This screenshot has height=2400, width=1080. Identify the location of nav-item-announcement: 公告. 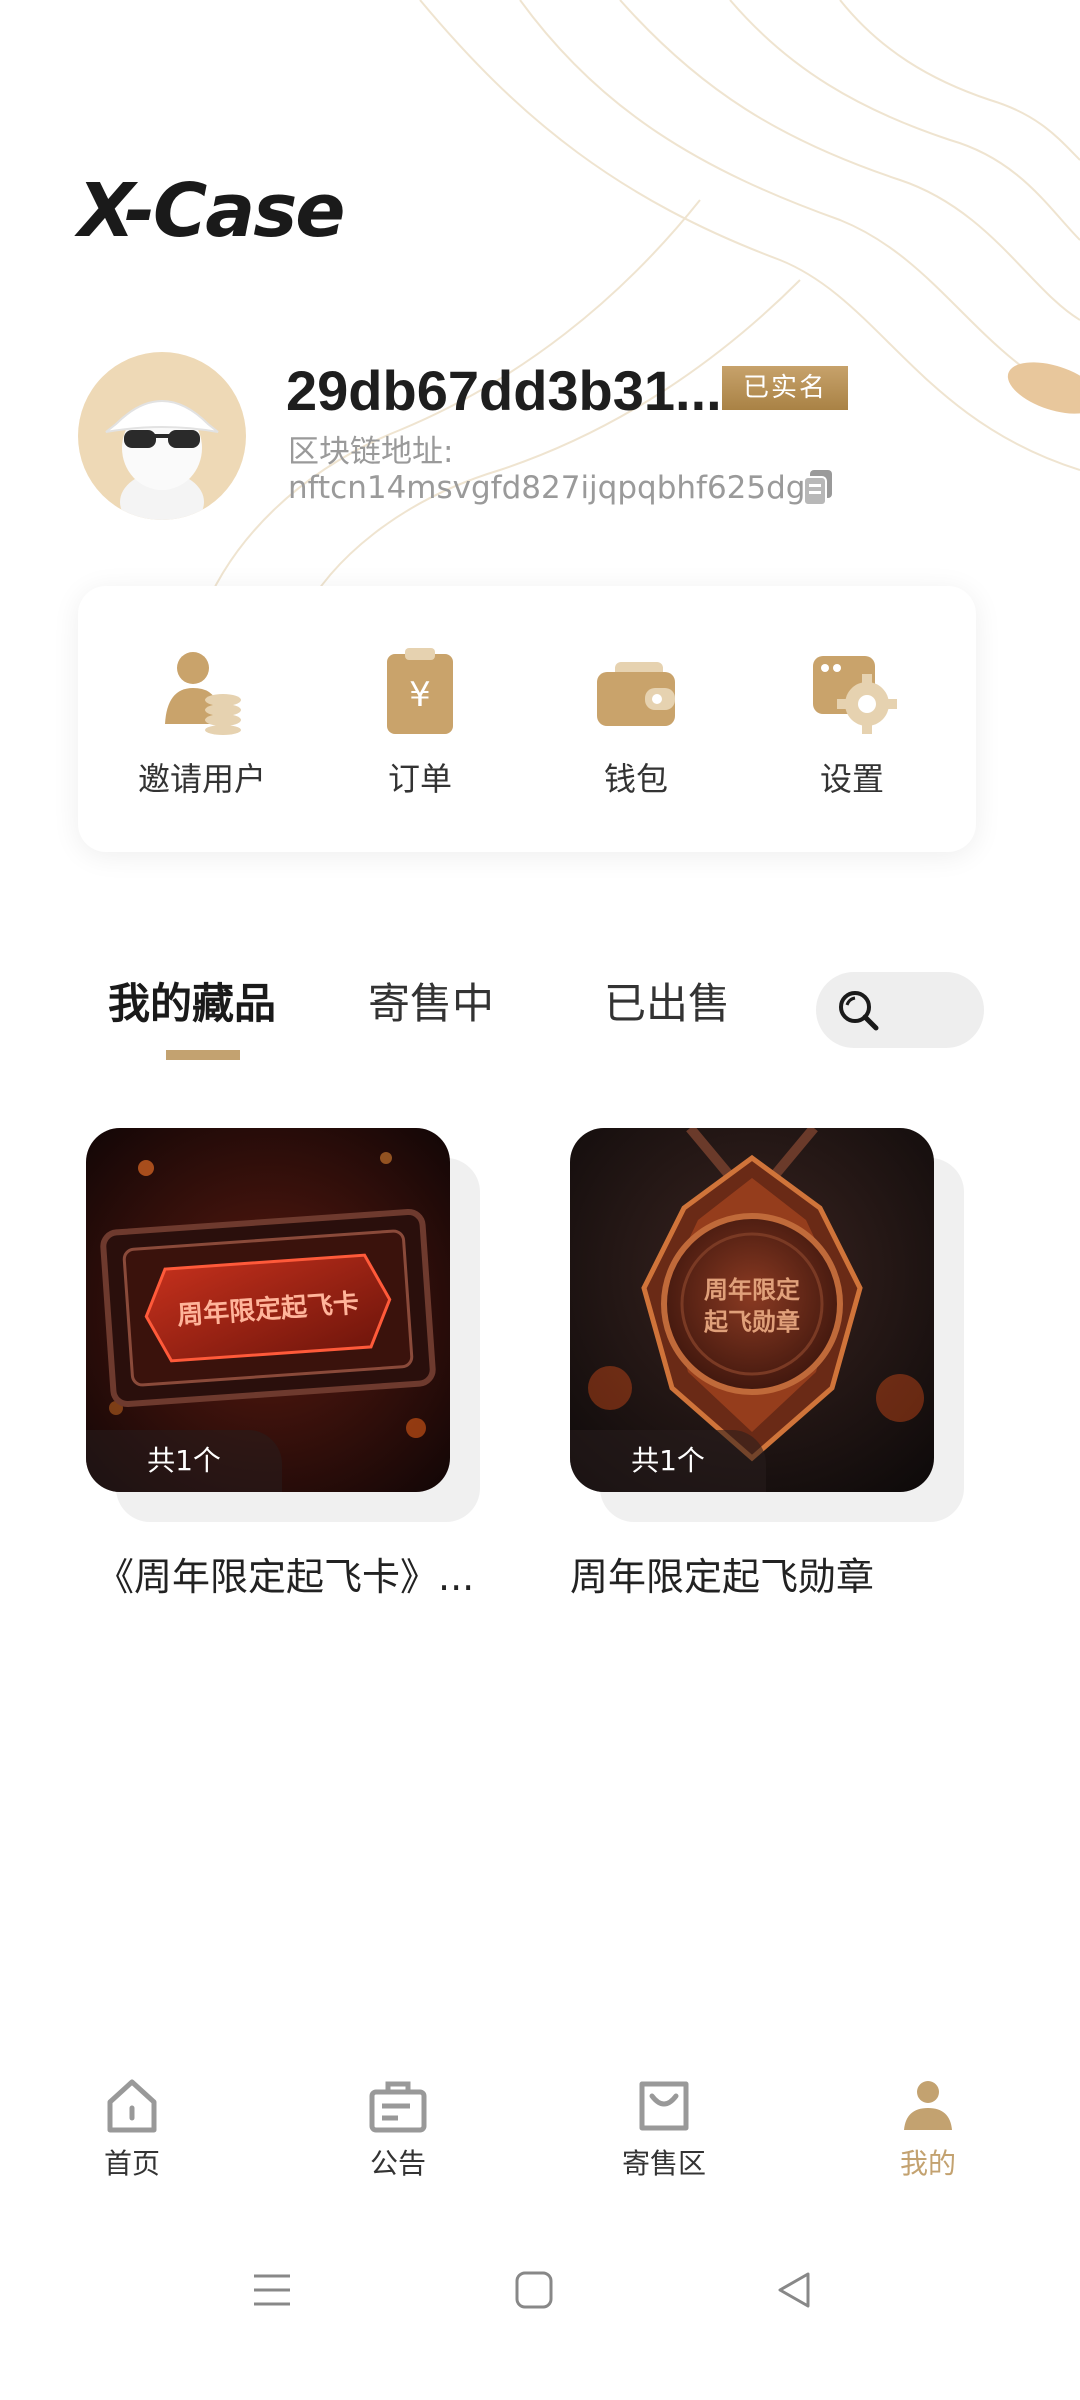
(398, 2129).